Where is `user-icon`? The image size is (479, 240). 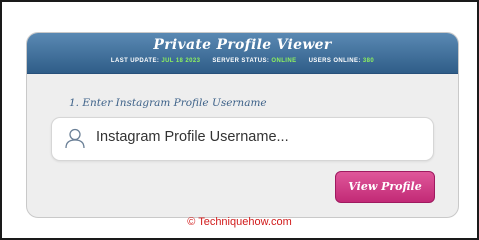
user-icon is located at coordinates (75, 138).